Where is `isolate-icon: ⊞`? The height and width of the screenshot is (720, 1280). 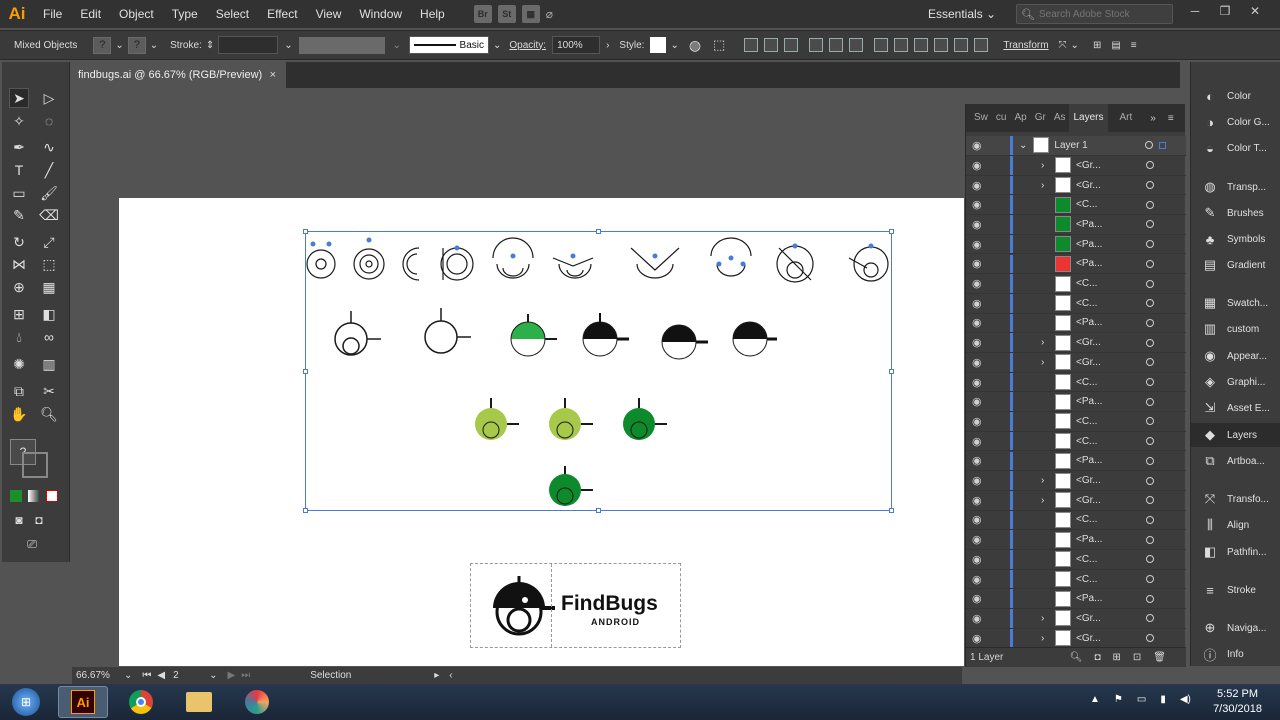
isolate-icon: ⊞ is located at coordinates (1097, 45).